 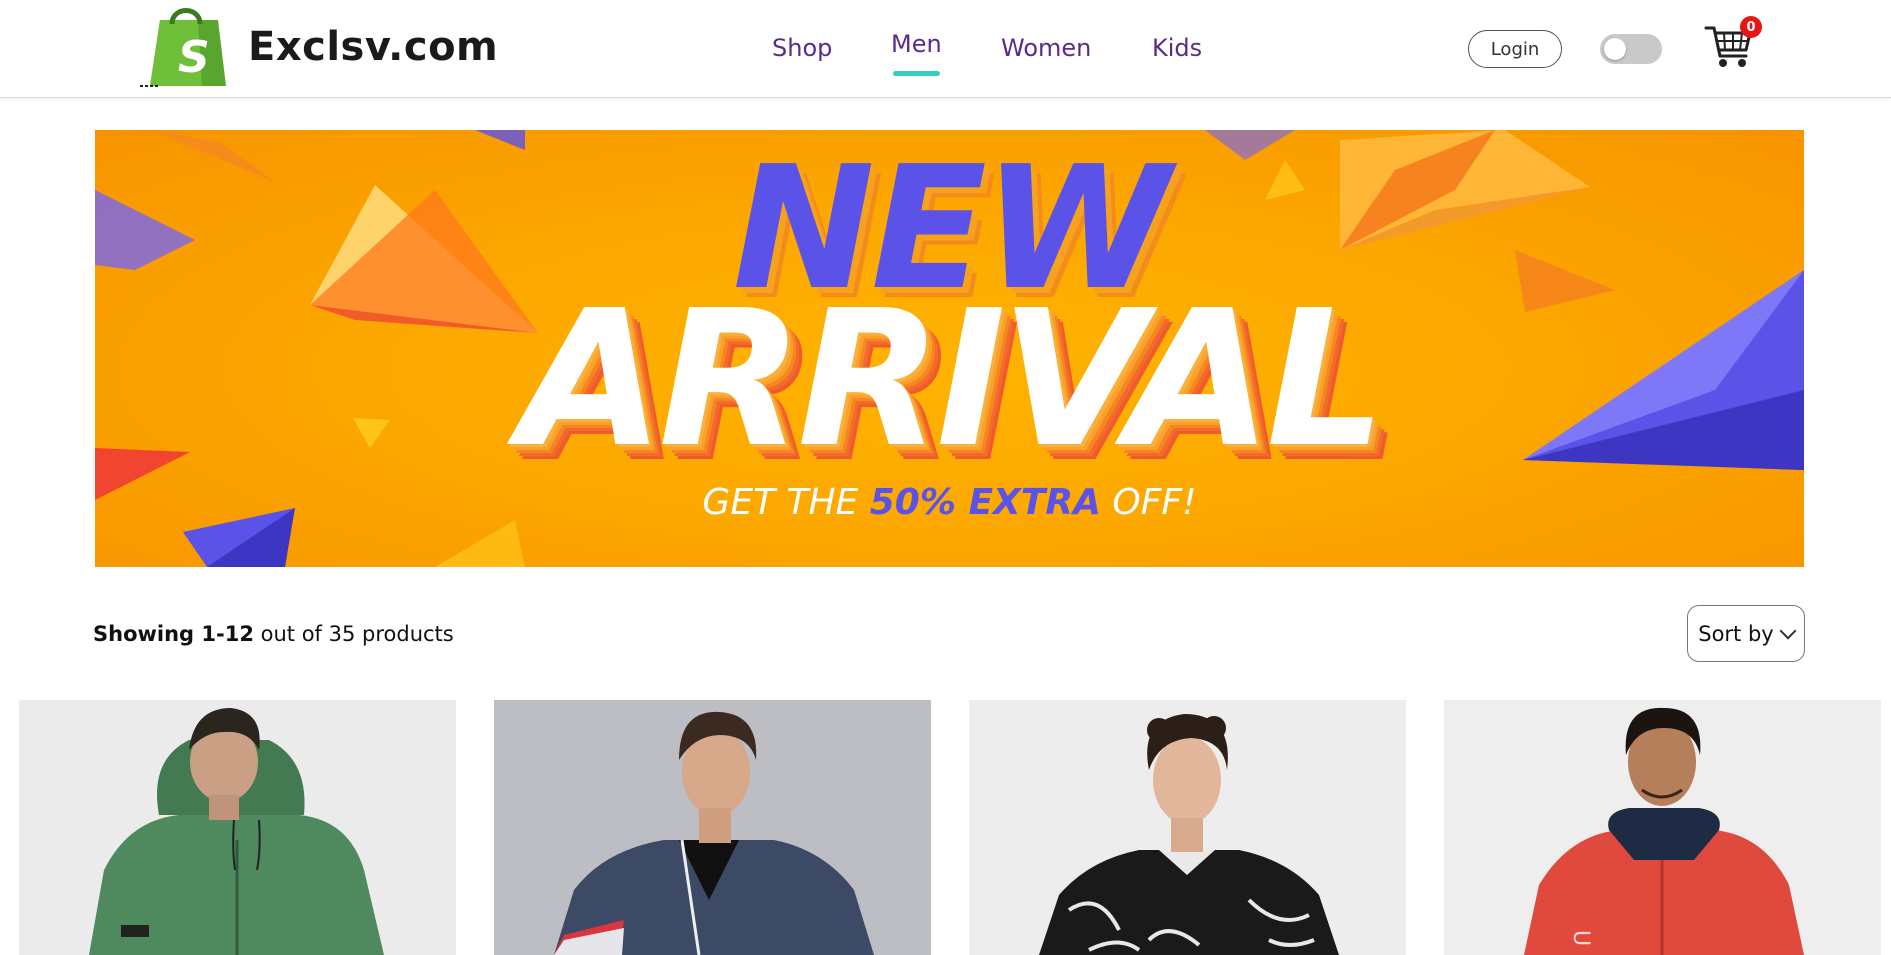 I want to click on theme-toggle, so click(x=1631, y=49).